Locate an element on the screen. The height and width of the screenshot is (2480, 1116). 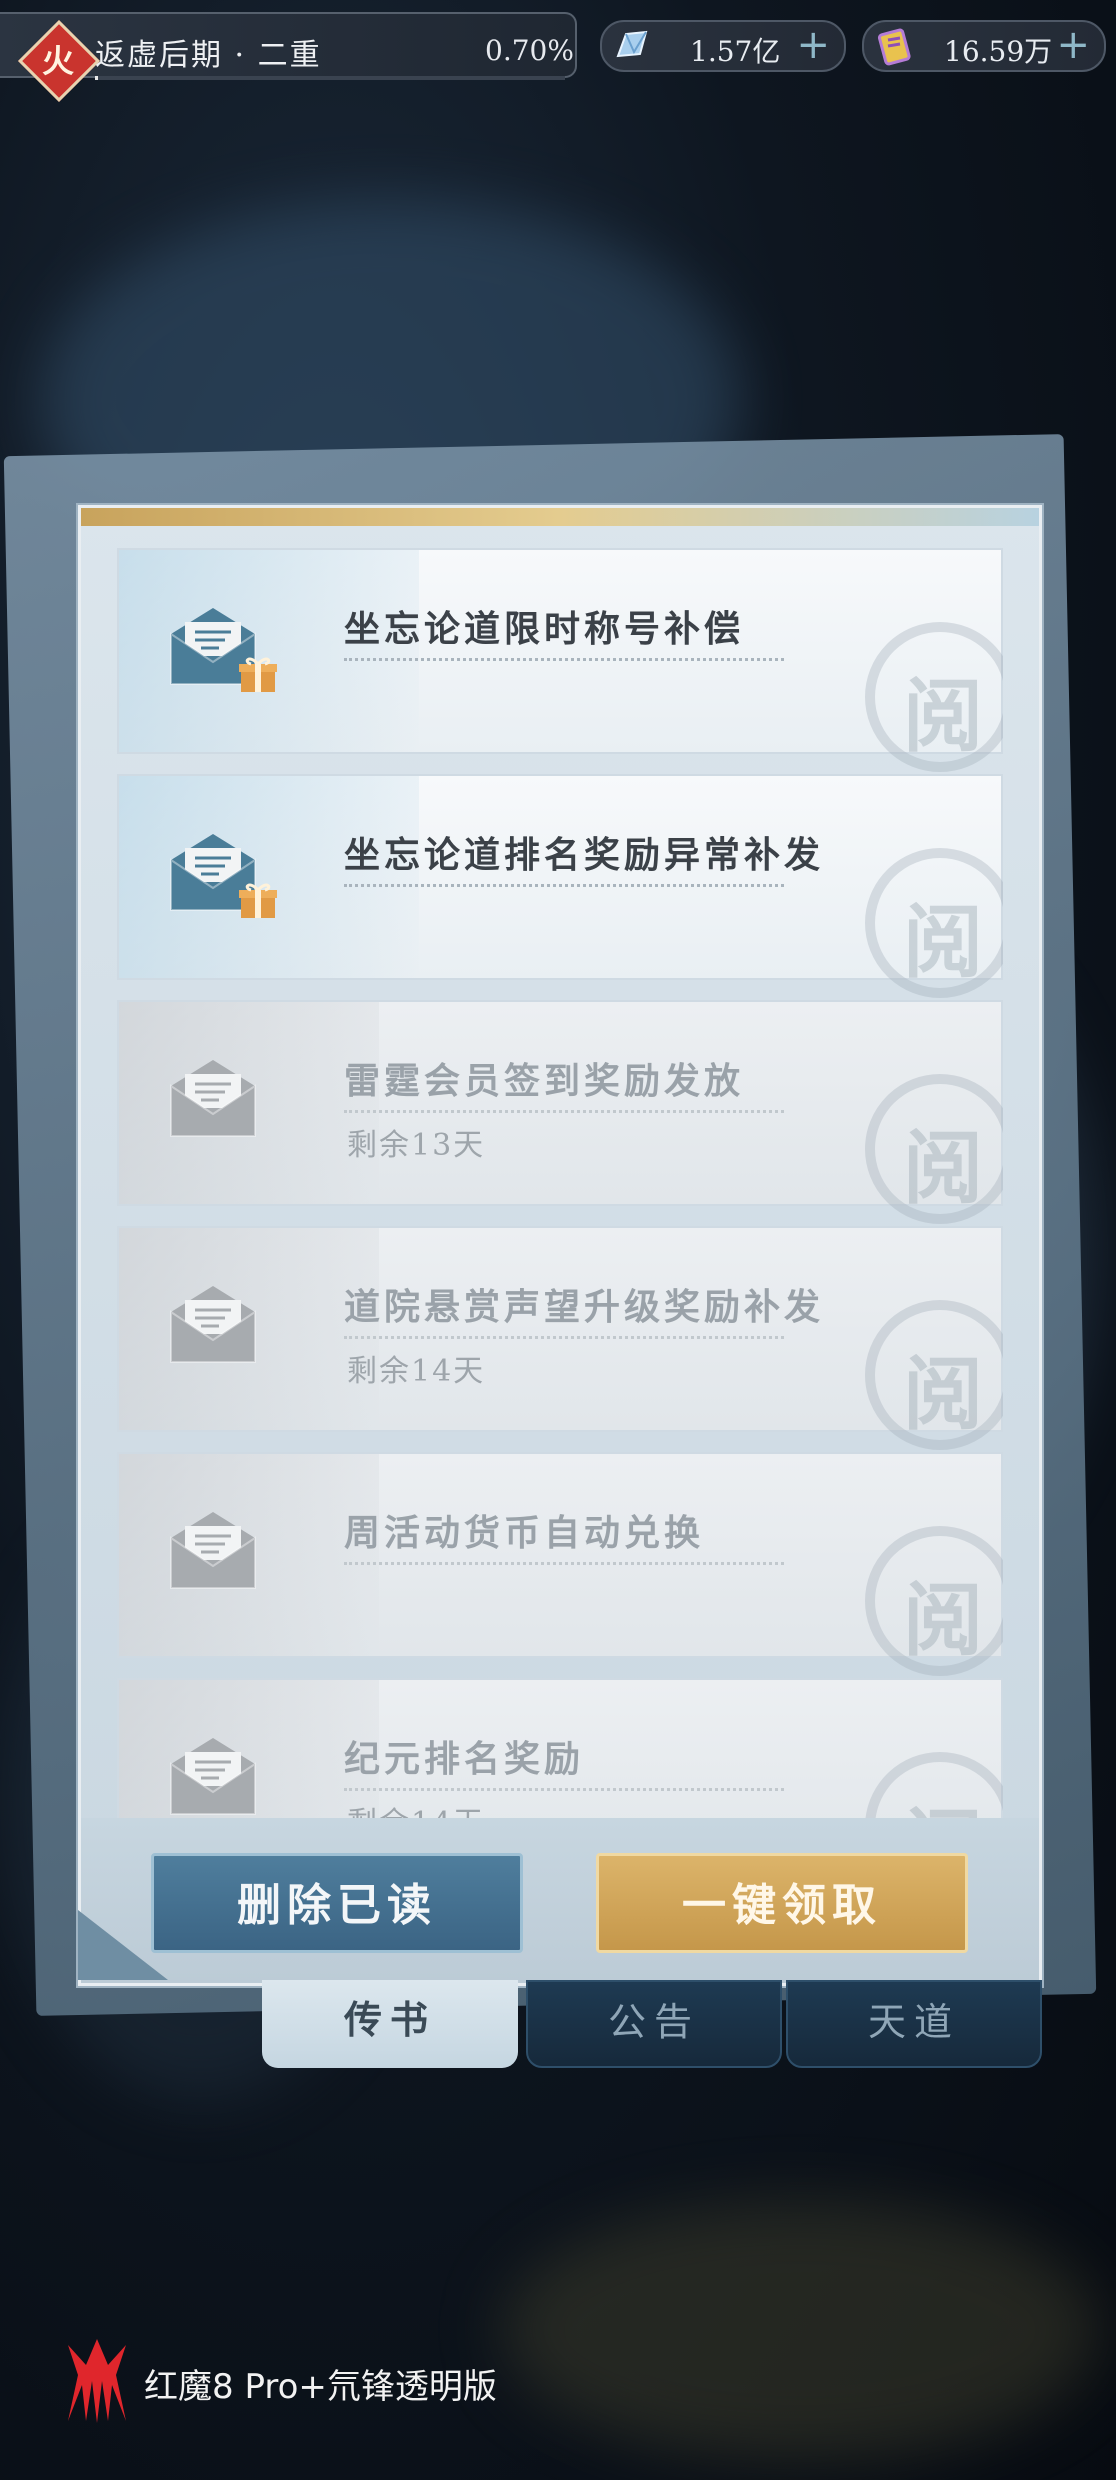
mail-item: 周活动货币自动兑换阅 is located at coordinates (560, 1564).